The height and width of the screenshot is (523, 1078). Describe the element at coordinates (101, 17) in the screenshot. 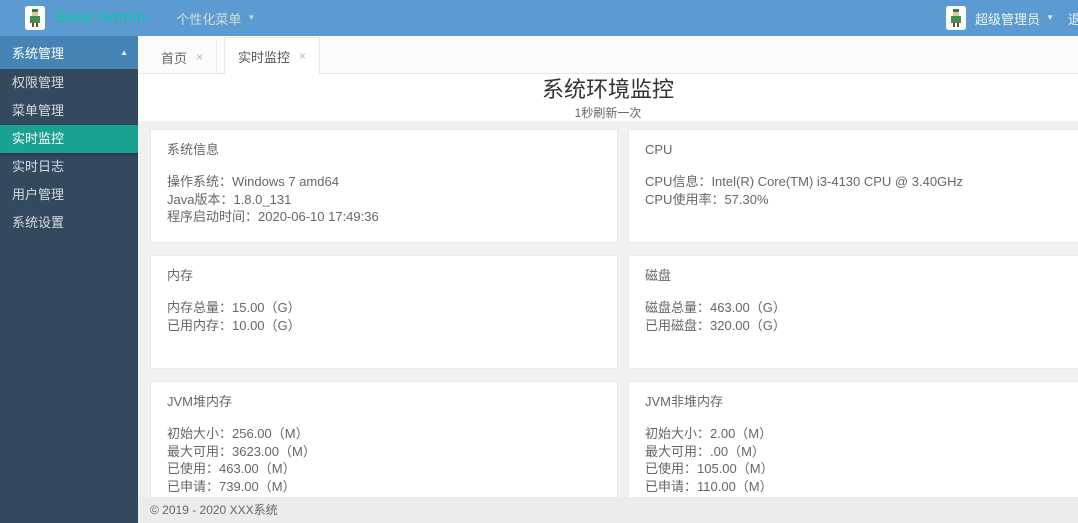

I see `brand-title: Base Admin` at that location.